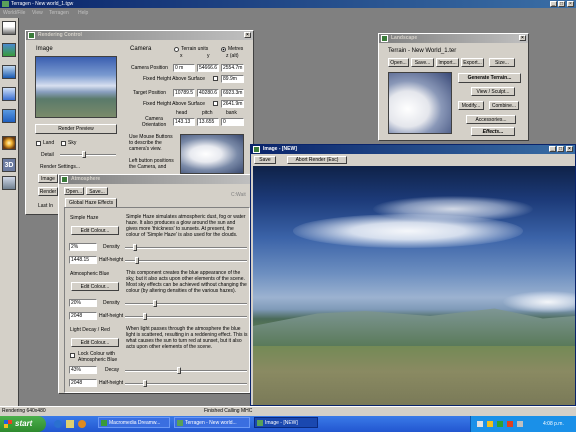 The height and width of the screenshot is (432, 576). What do you see at coordinates (232, 104) in the screenshot?
I see `fixed-height-field-2: 2641.9m` at bounding box center [232, 104].